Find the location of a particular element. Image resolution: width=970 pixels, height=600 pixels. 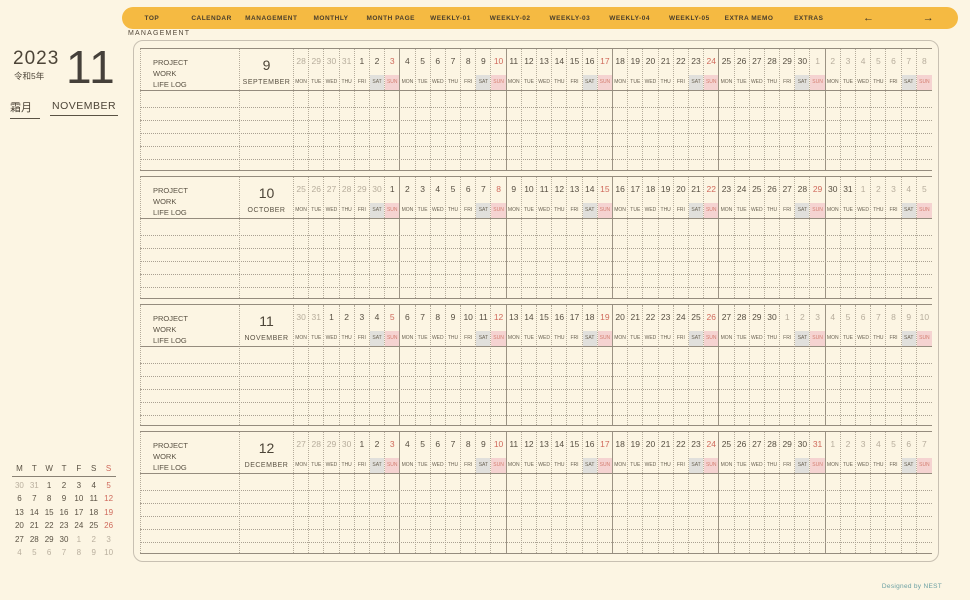

day-number: 15 is located at coordinates (574, 445).